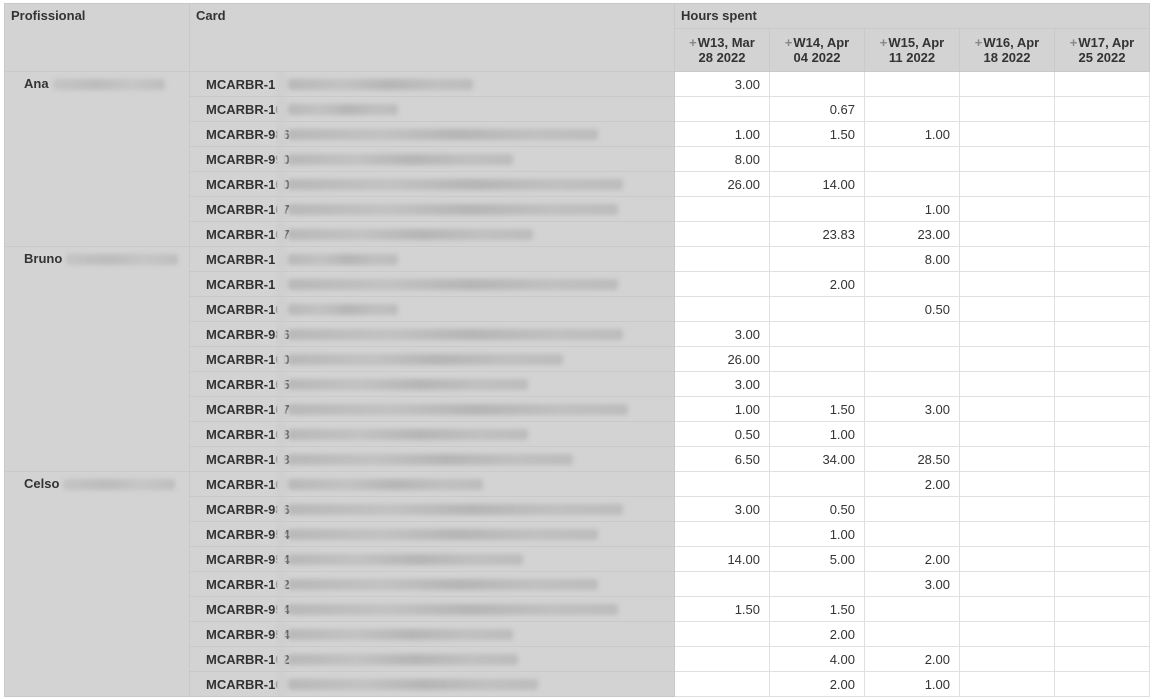 The image size is (1157, 699). Describe the element at coordinates (912, 584) in the screenshot. I see `hours-cell-w15: 3.00` at that location.